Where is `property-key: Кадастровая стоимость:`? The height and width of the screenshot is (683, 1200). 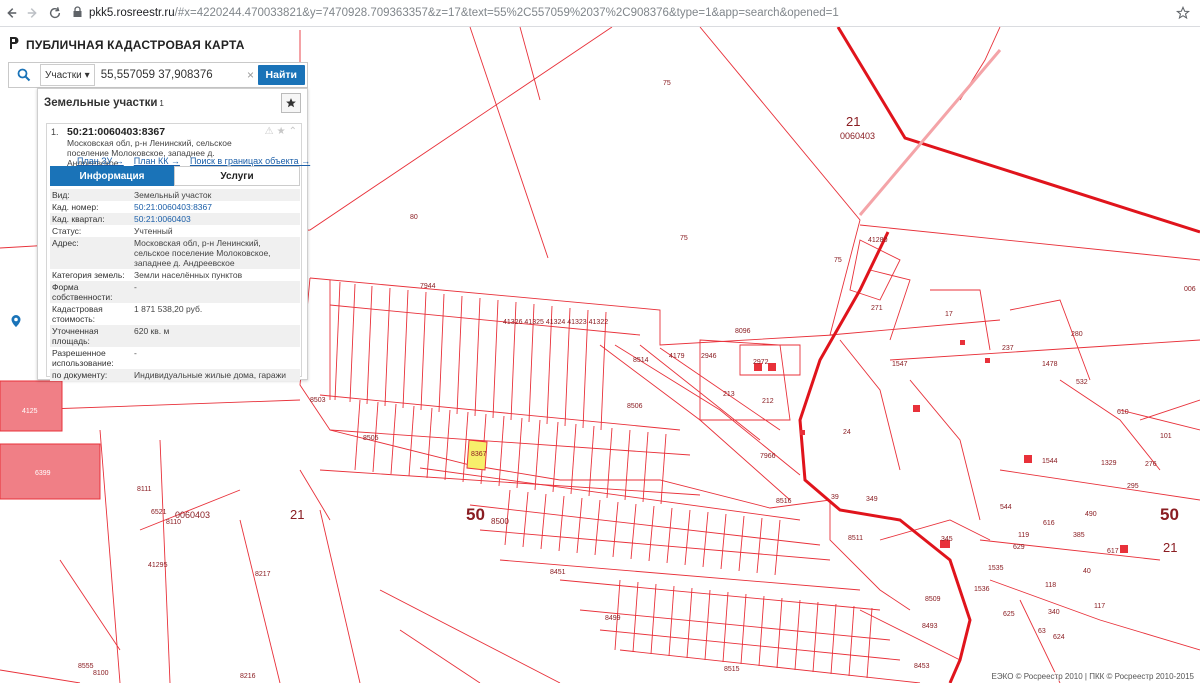 property-key: Кадастровая стоимость: is located at coordinates (77, 314).